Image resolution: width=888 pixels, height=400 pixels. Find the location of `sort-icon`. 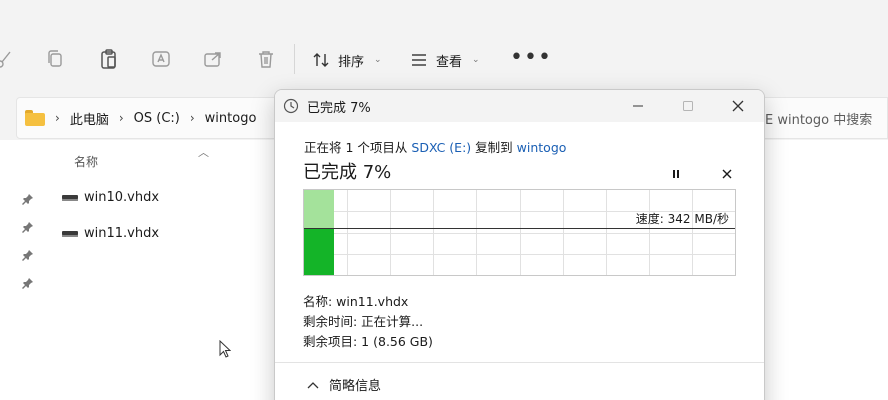

sort-icon is located at coordinates (321, 60).